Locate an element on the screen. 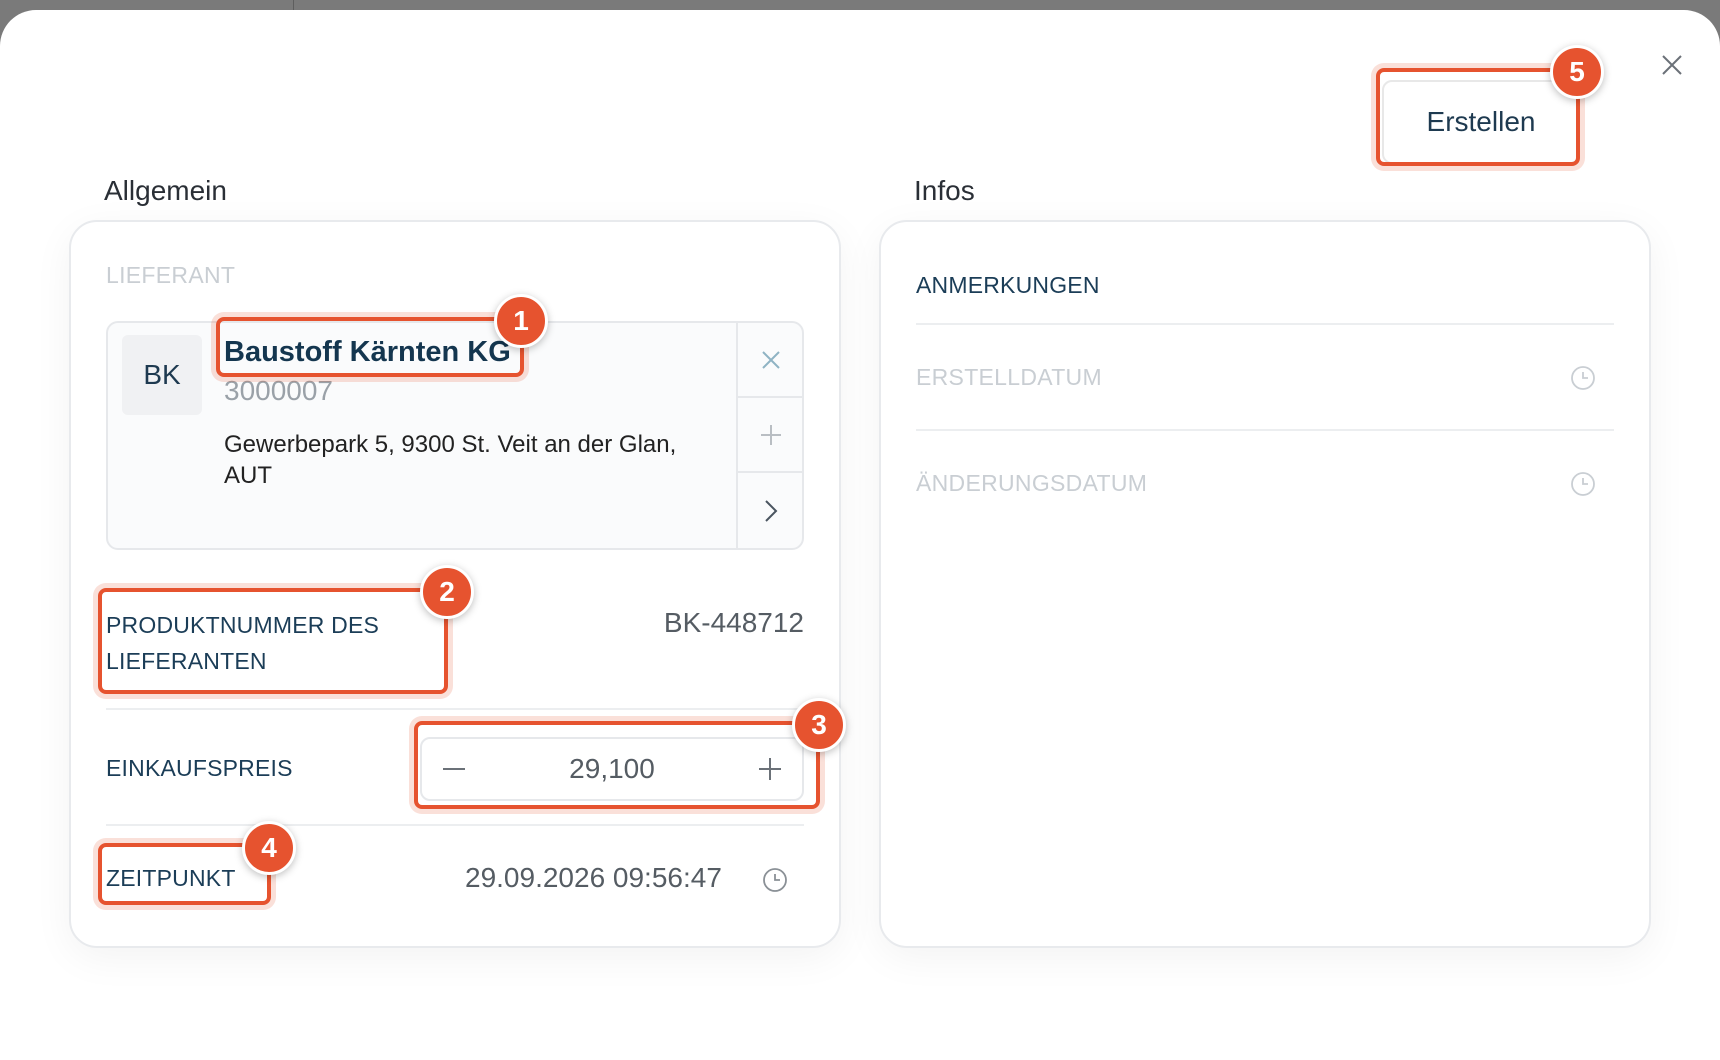 This screenshot has height=1060, width=1720. plus-icon is located at coordinates (771, 434).